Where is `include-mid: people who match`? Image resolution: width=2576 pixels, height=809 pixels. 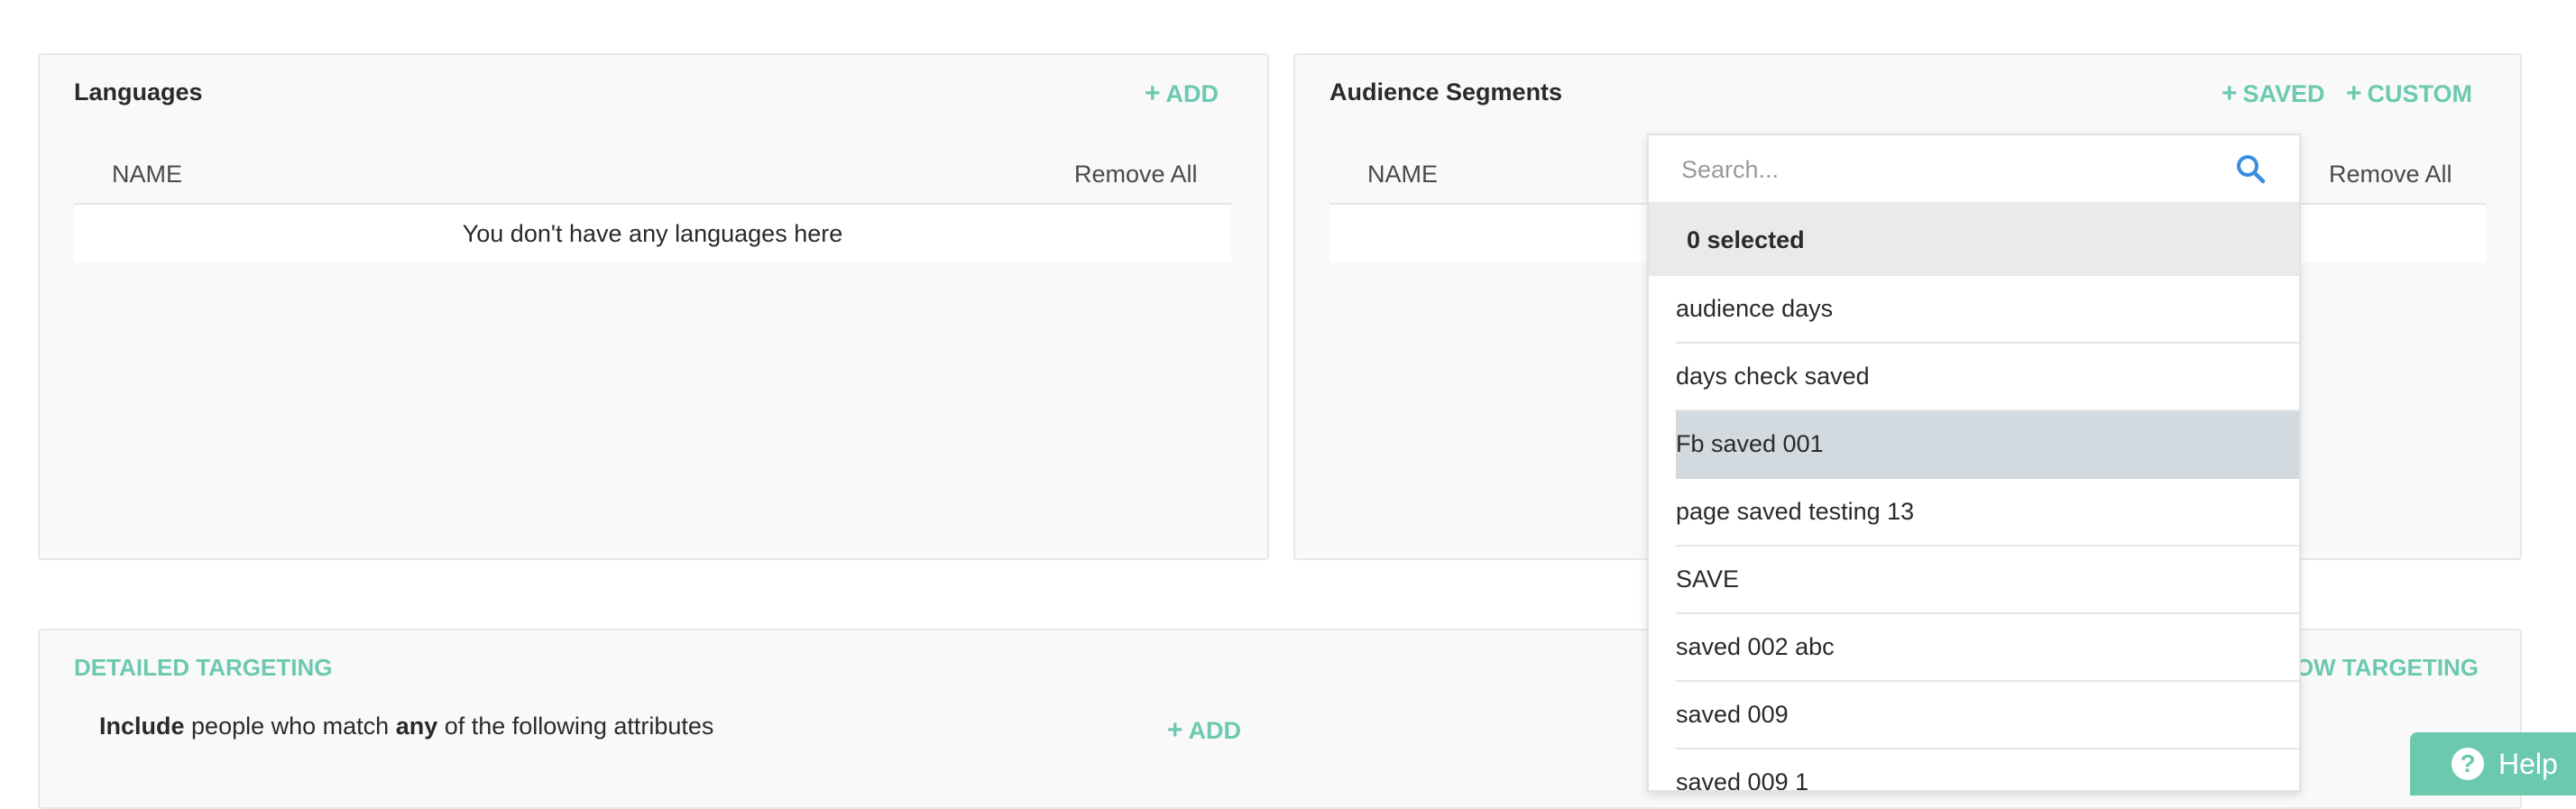 include-mid: people who match is located at coordinates (290, 726).